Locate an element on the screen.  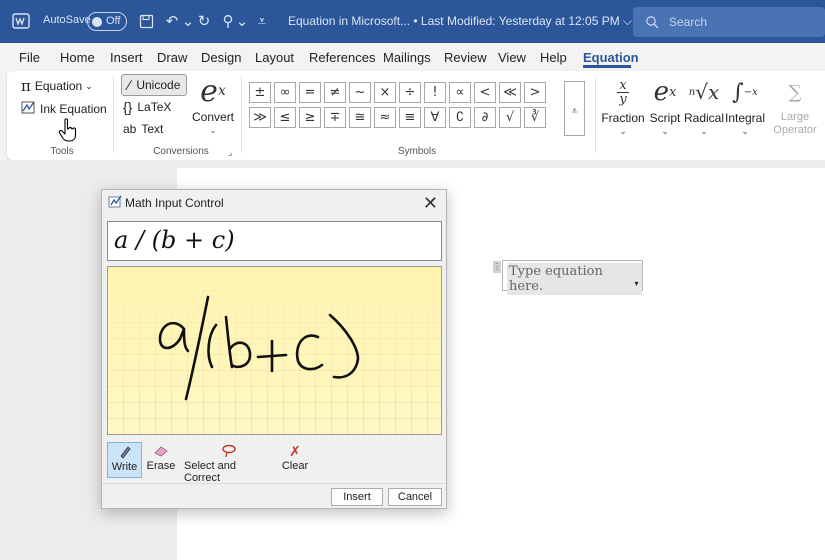
script-icon: ex is located at coordinates (665, 92).